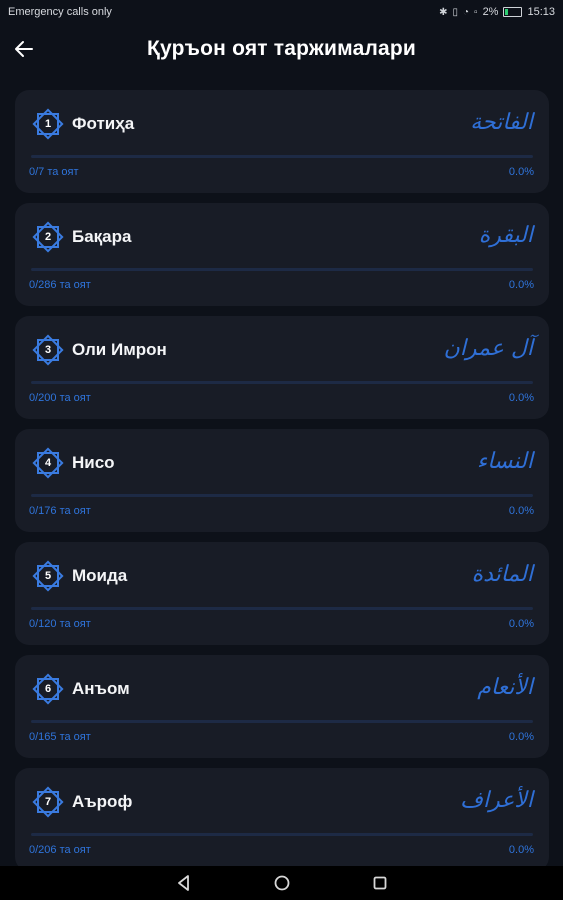 The width and height of the screenshot is (563, 900). I want to click on ayah-count: 0/165 та оят, so click(60, 737).